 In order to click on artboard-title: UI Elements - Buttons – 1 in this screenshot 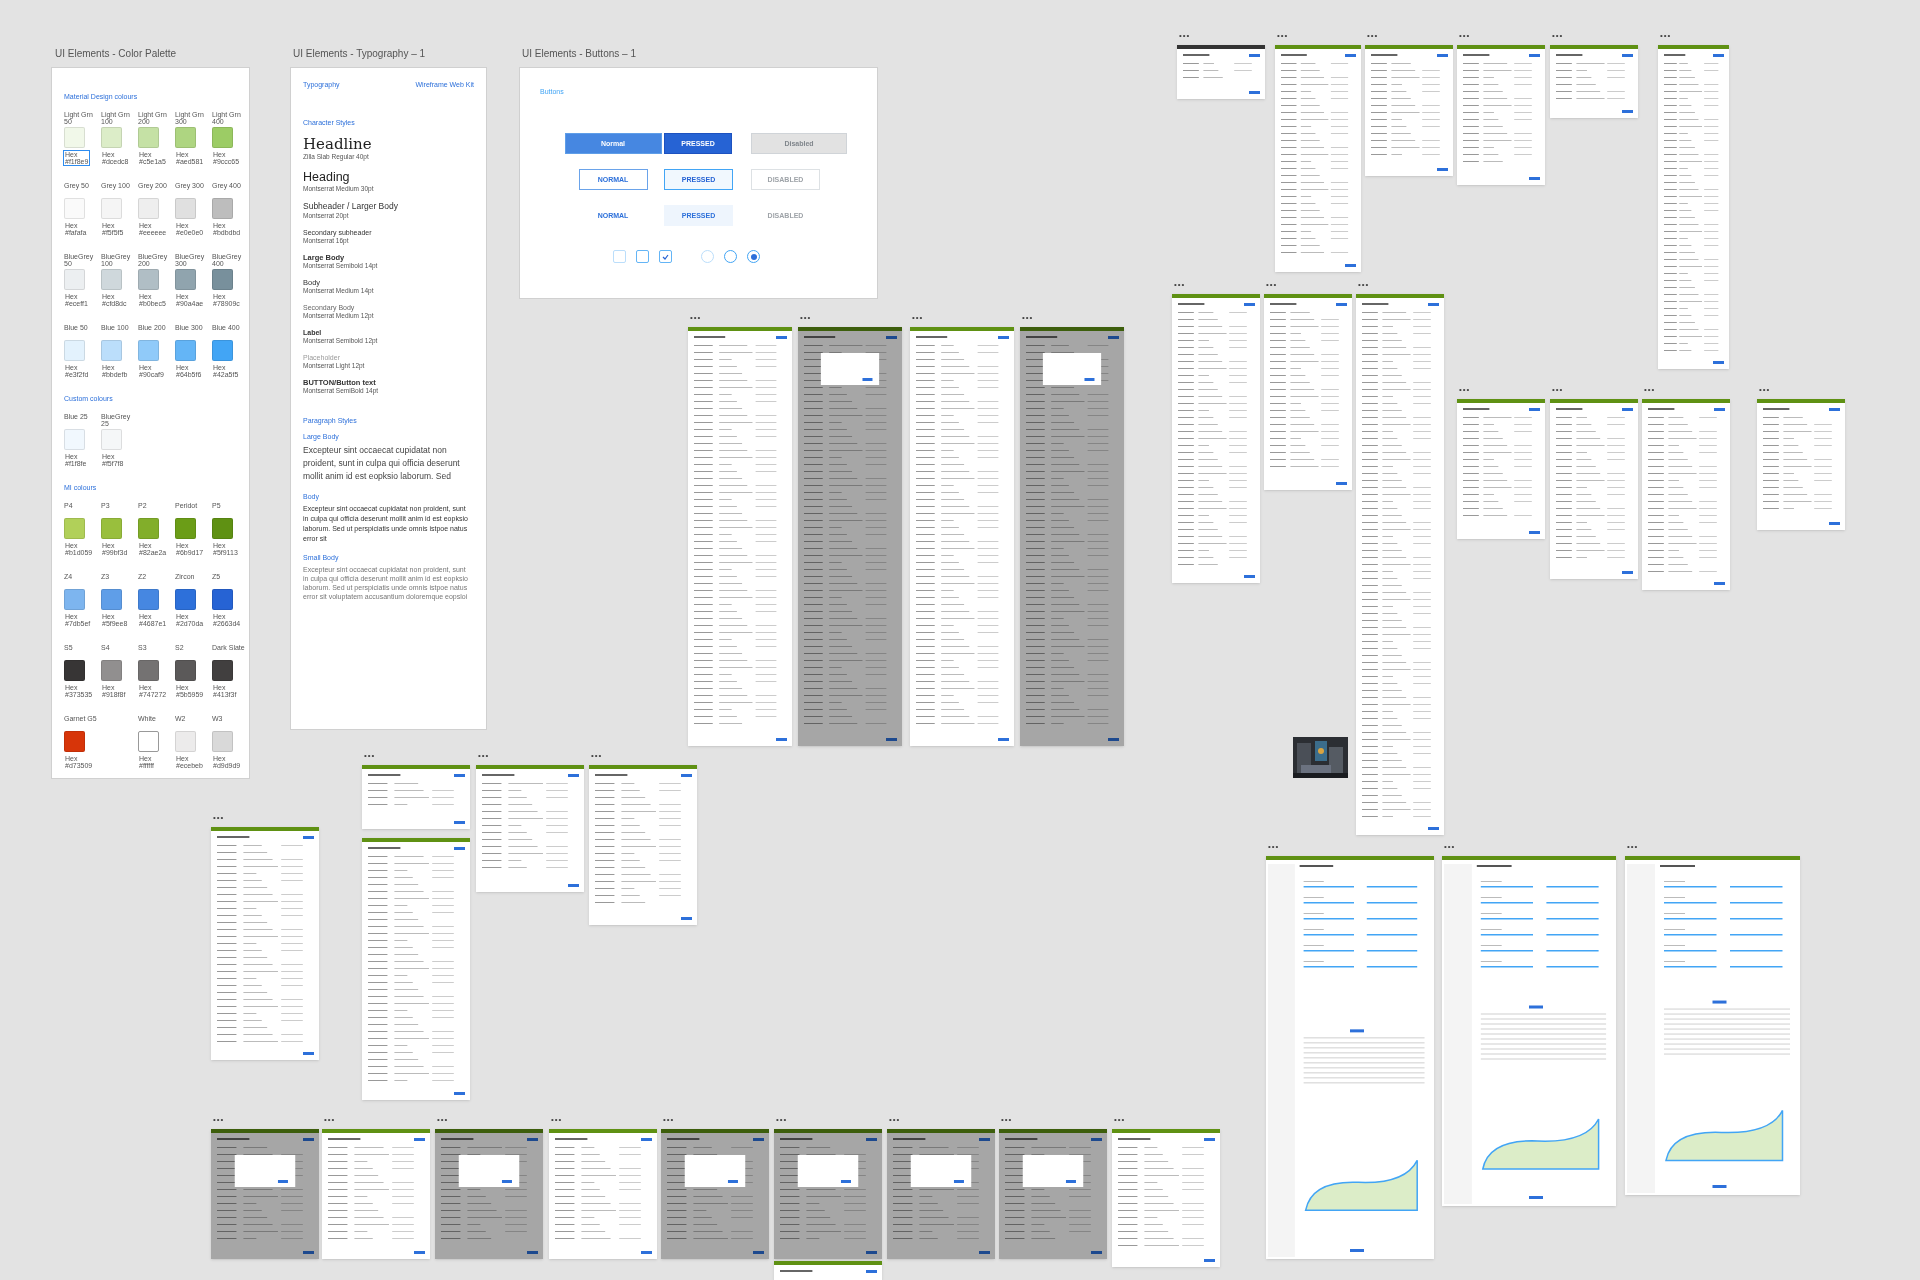, I will do `click(579, 54)`.